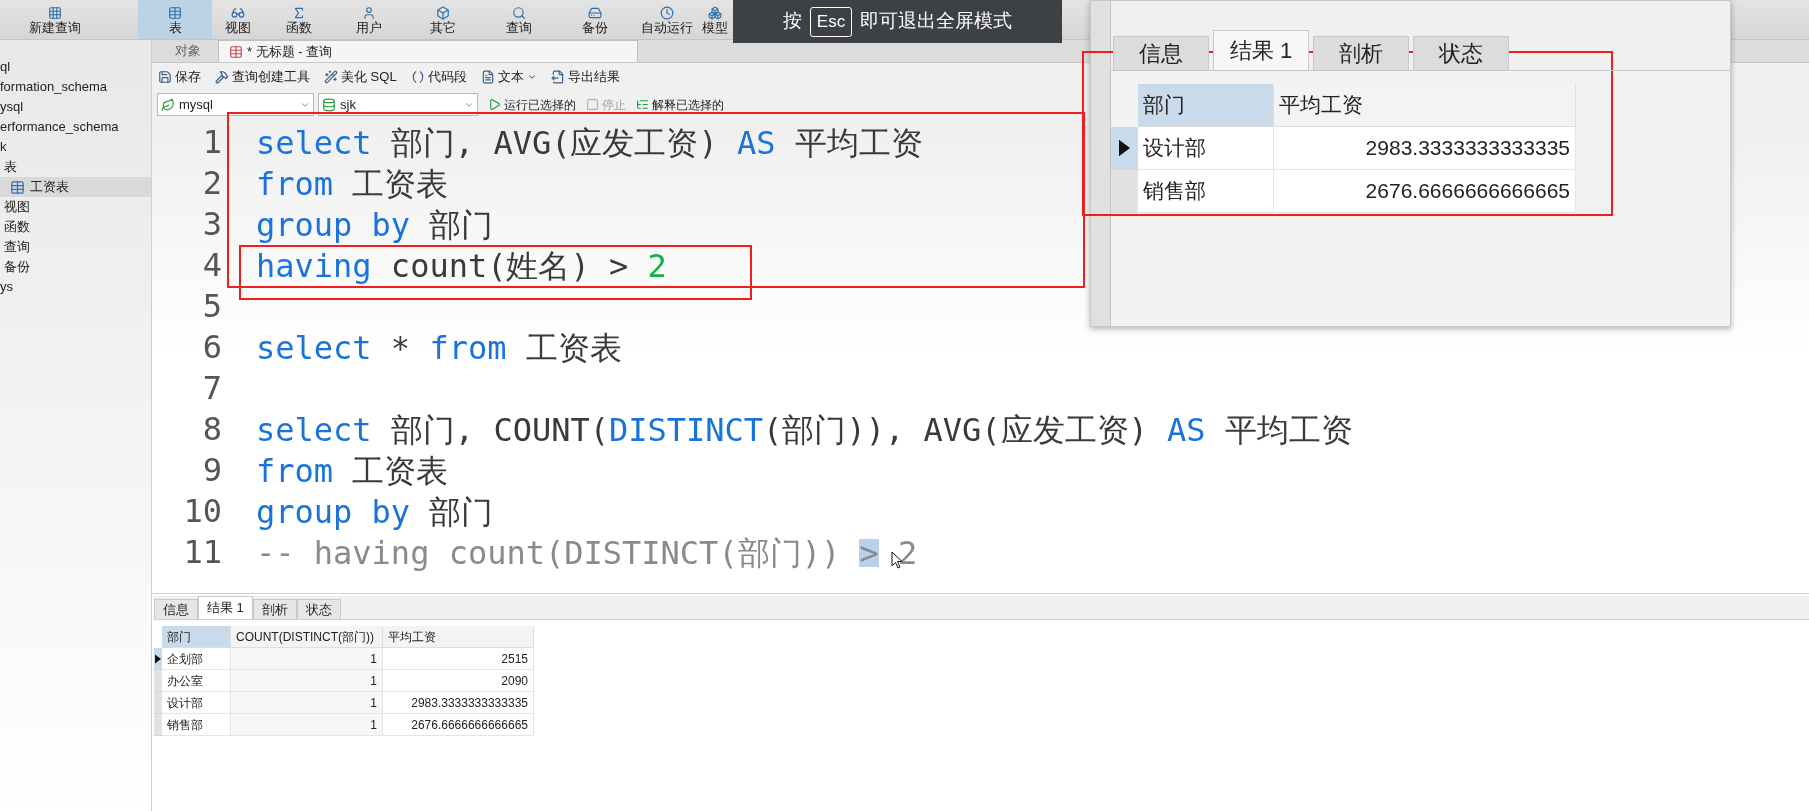 The height and width of the screenshot is (811, 1809). I want to click on column-header: COUNT(DISTINCT(部门)), so click(307, 637).